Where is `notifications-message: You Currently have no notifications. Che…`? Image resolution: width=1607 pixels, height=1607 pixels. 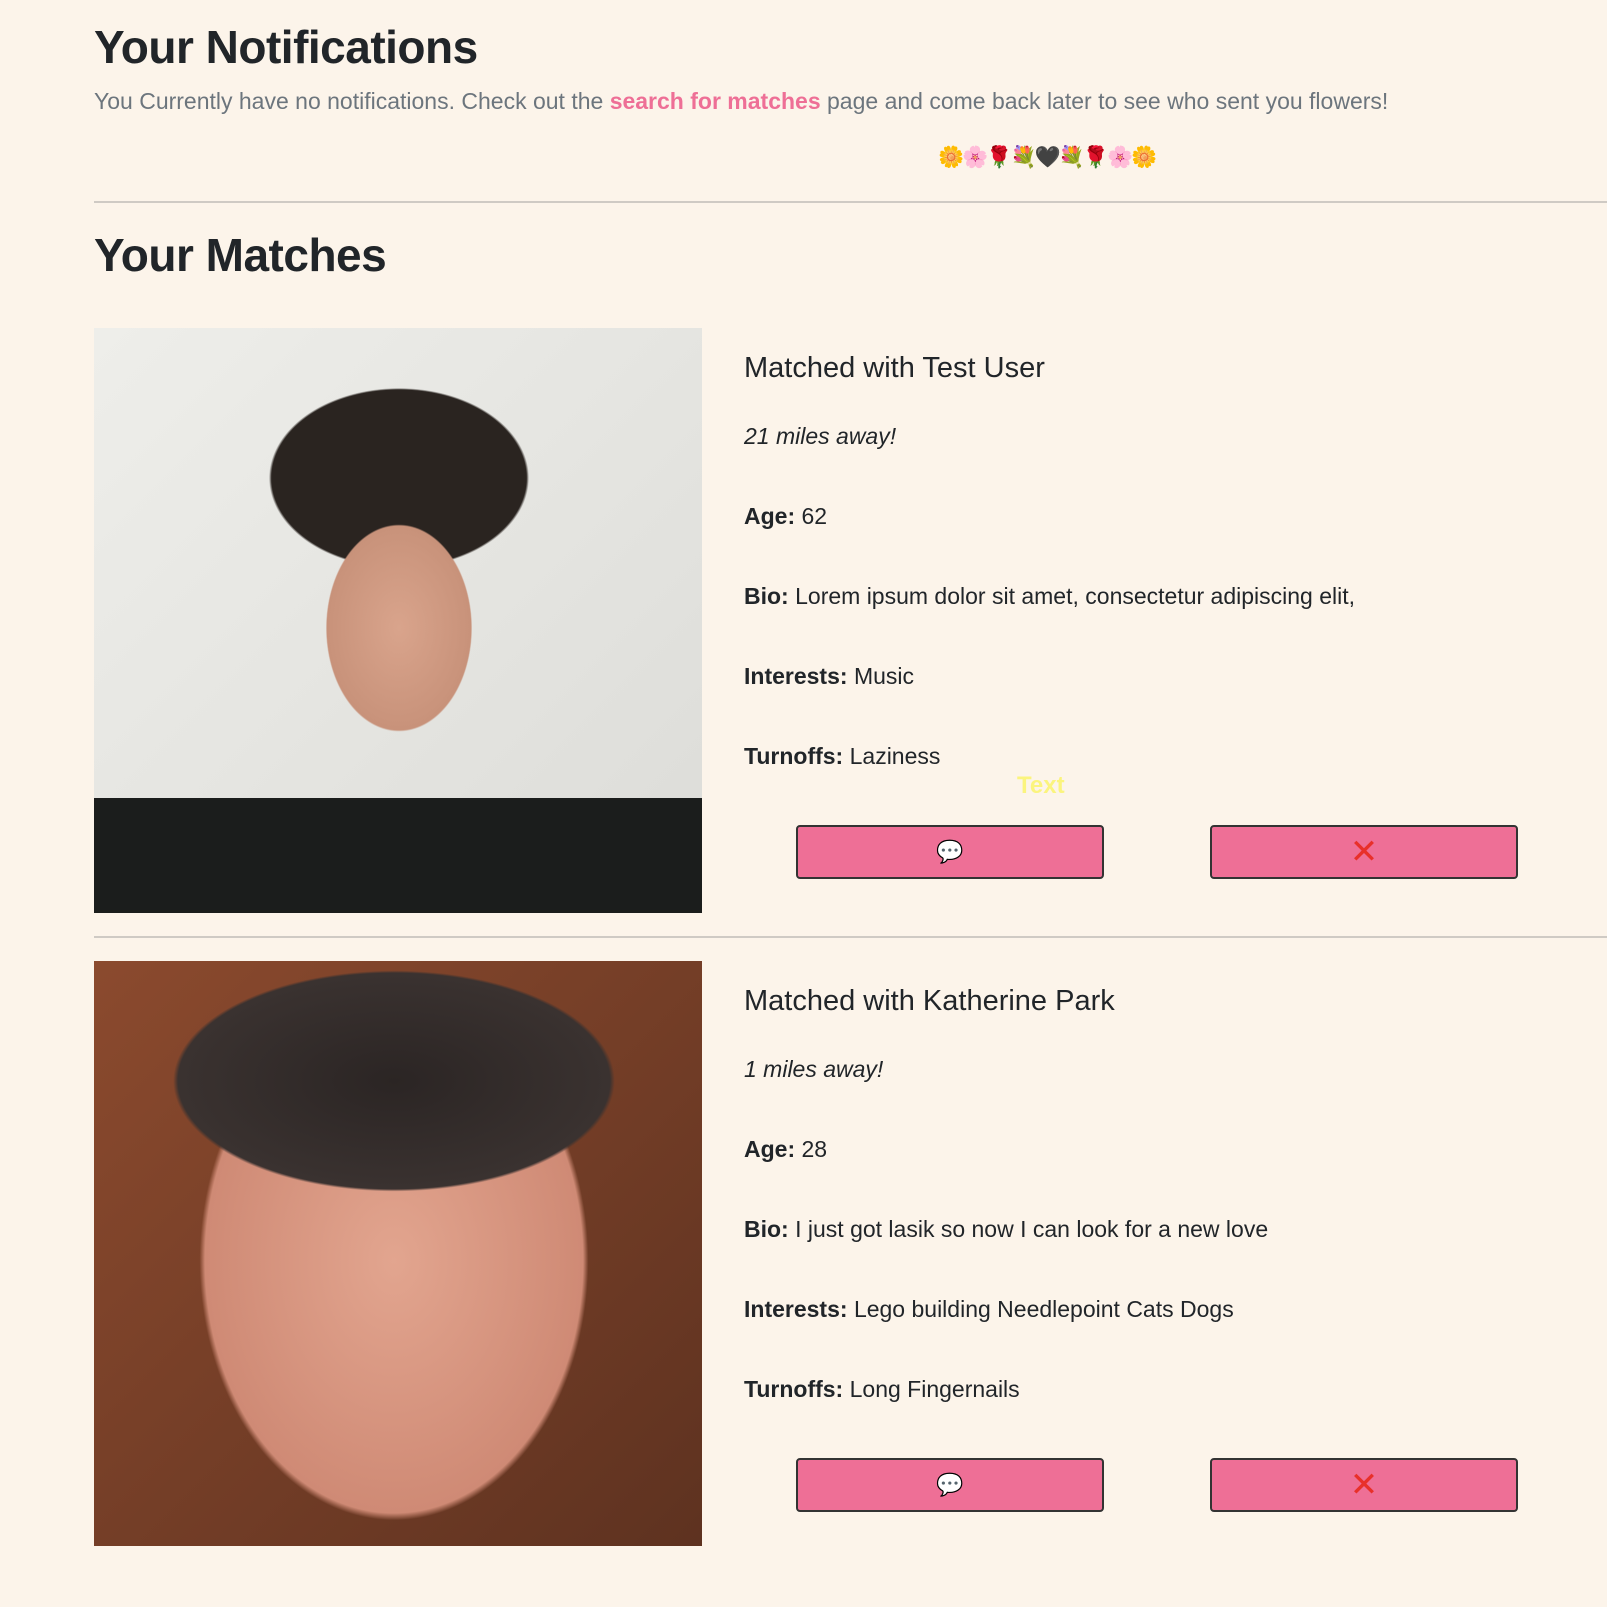
notifications-message: You Currently have no notifications. Che… is located at coordinates (741, 101).